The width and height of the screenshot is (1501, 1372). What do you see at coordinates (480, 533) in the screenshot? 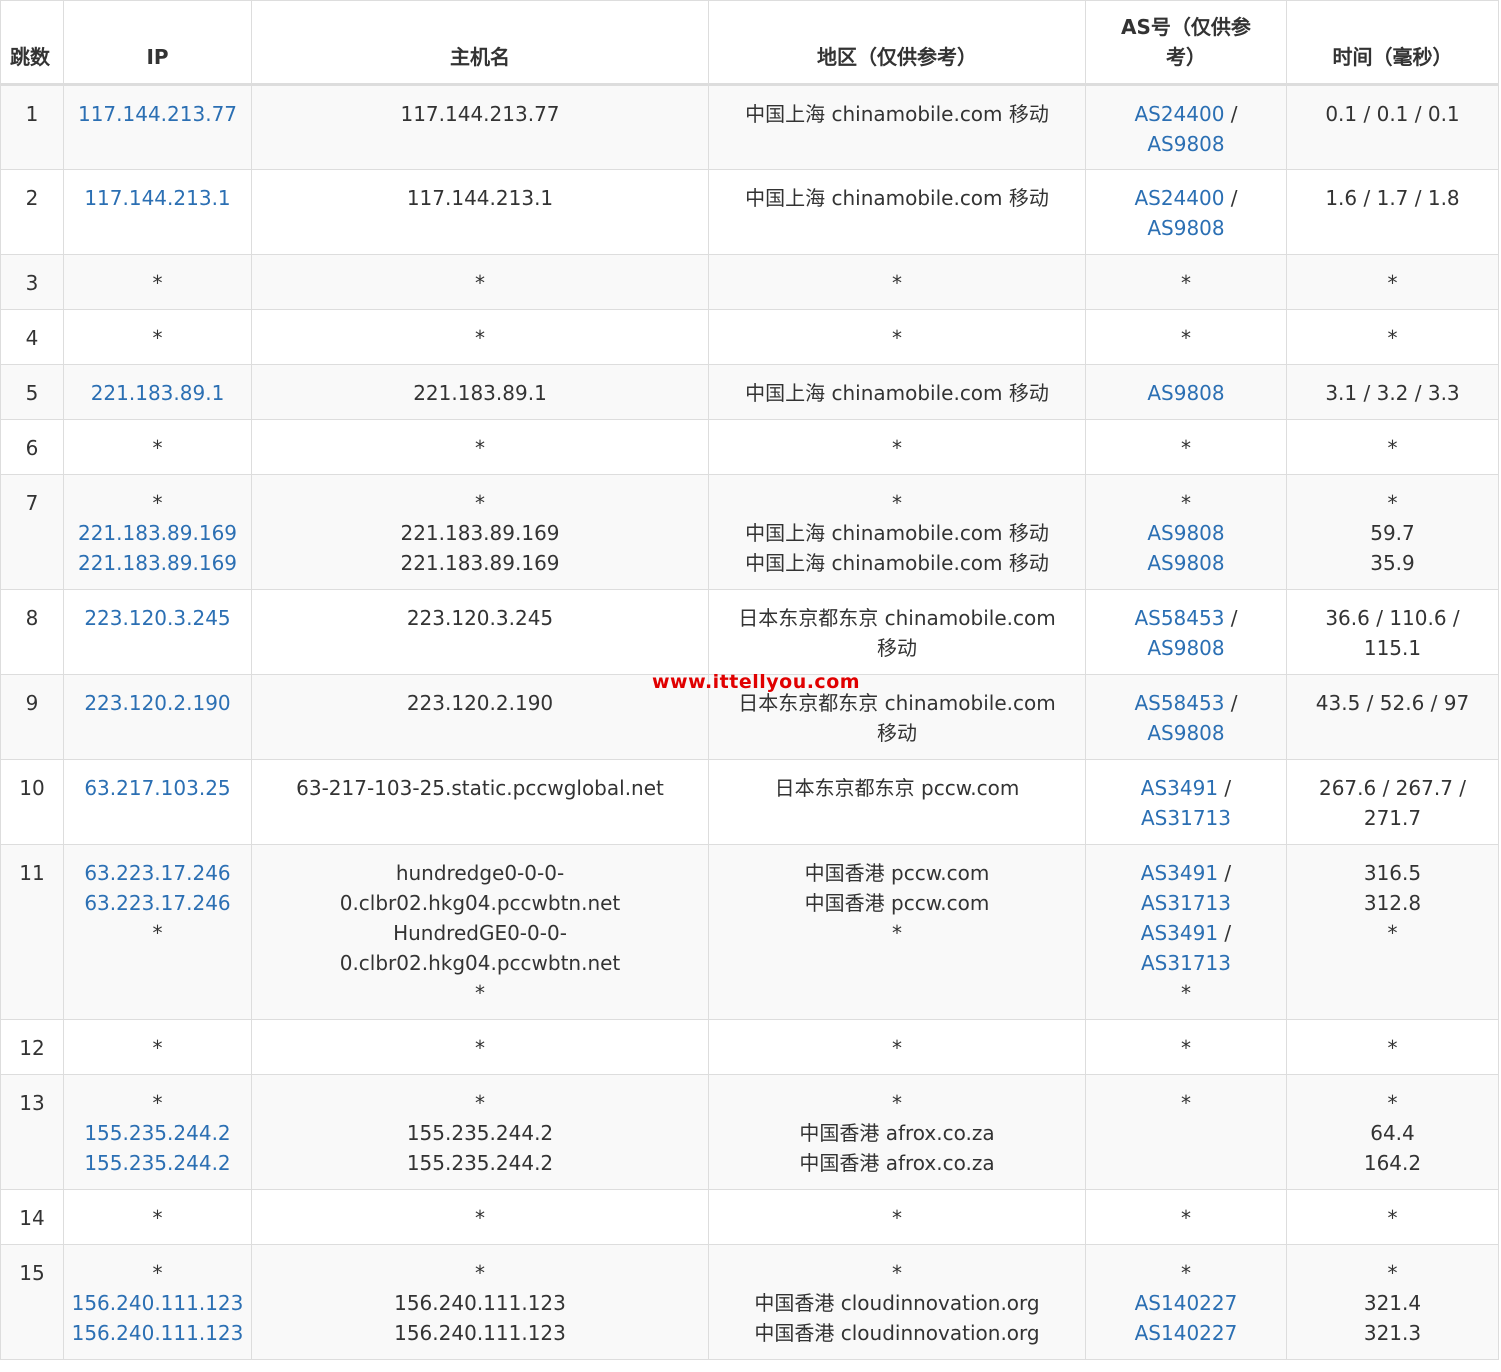
I see `hostname-text: 221.183.89.169` at bounding box center [480, 533].